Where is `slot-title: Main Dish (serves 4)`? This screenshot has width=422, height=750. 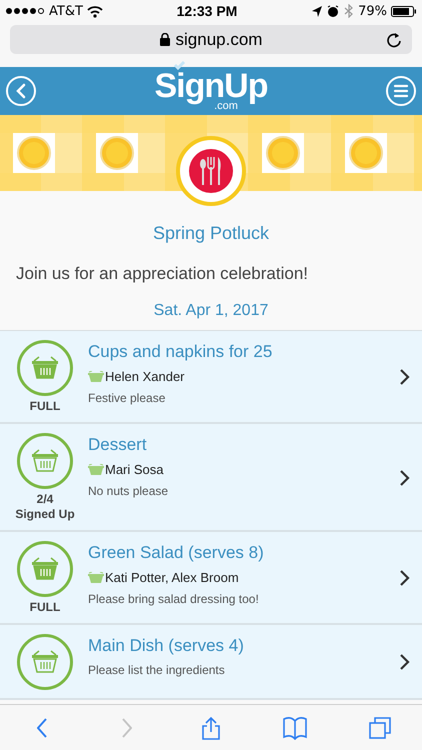 slot-title: Main Dish (serves 4) is located at coordinates (166, 646).